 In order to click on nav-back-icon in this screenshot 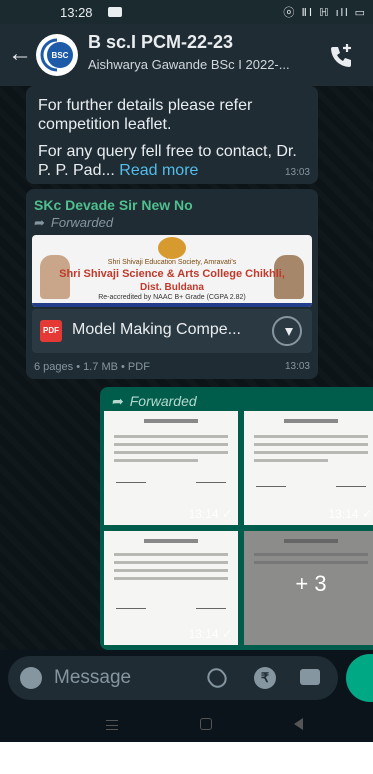, I will do `click(298, 724)`.